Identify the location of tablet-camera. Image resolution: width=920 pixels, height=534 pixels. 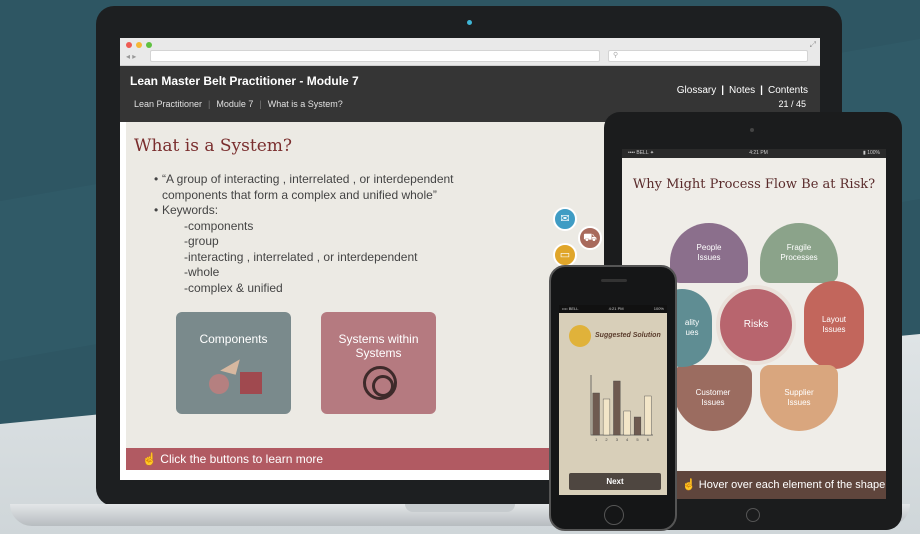
(752, 130).